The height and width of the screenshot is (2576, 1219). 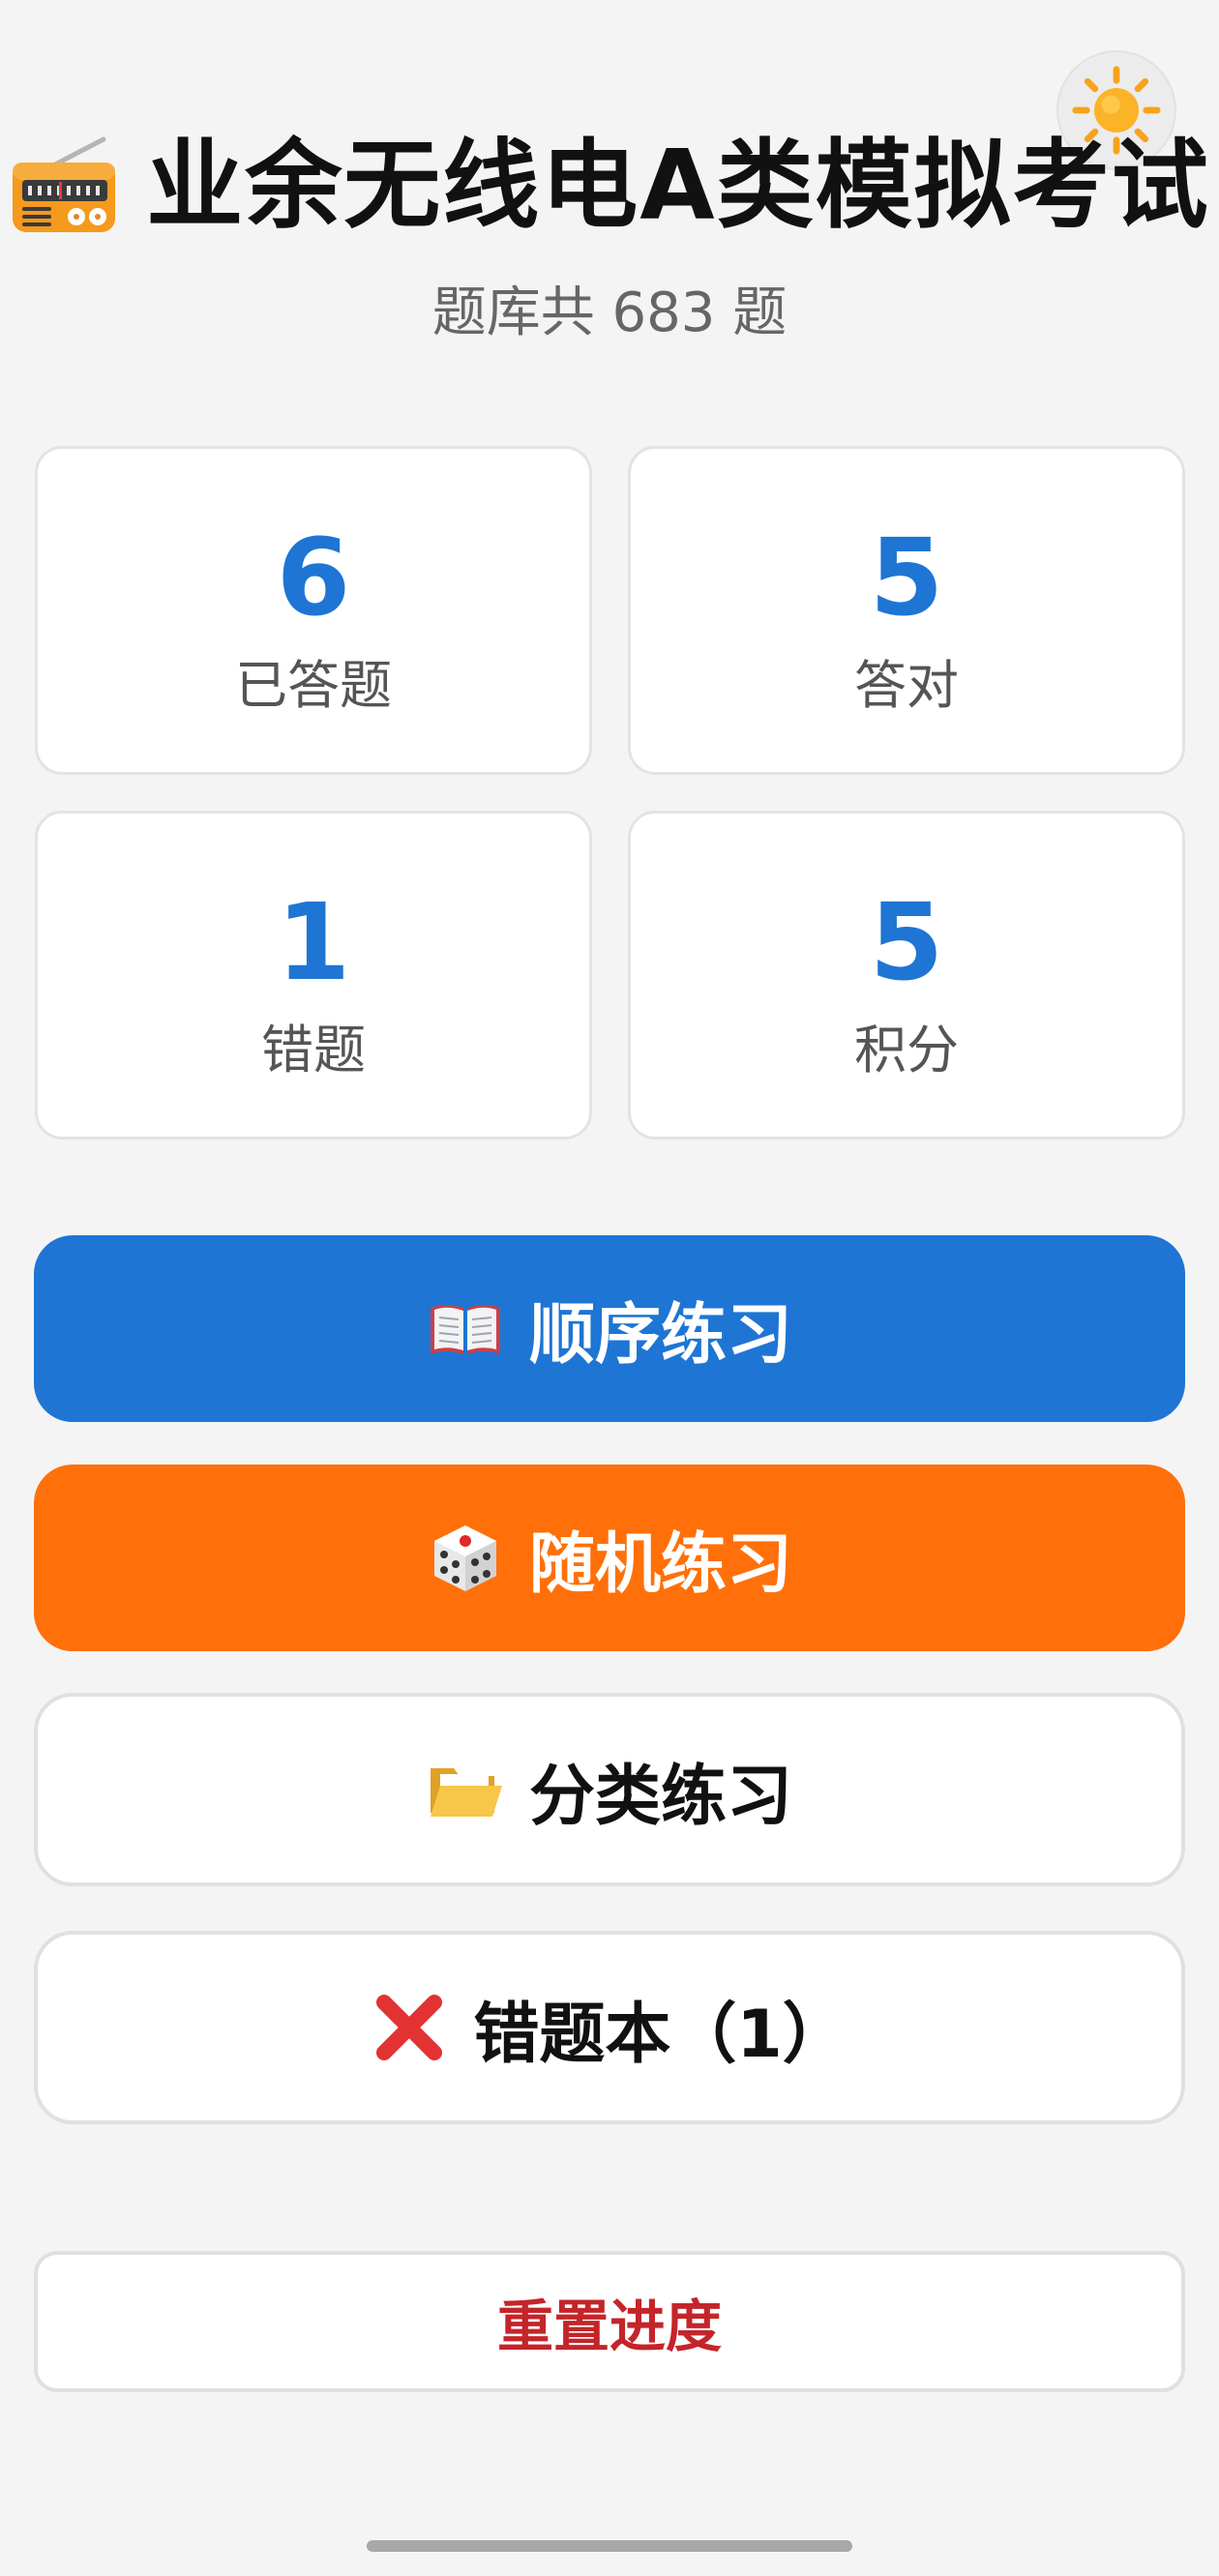 What do you see at coordinates (660, 2034) in the screenshot?
I see `wrong-questions-label: 错题本（1）` at bounding box center [660, 2034].